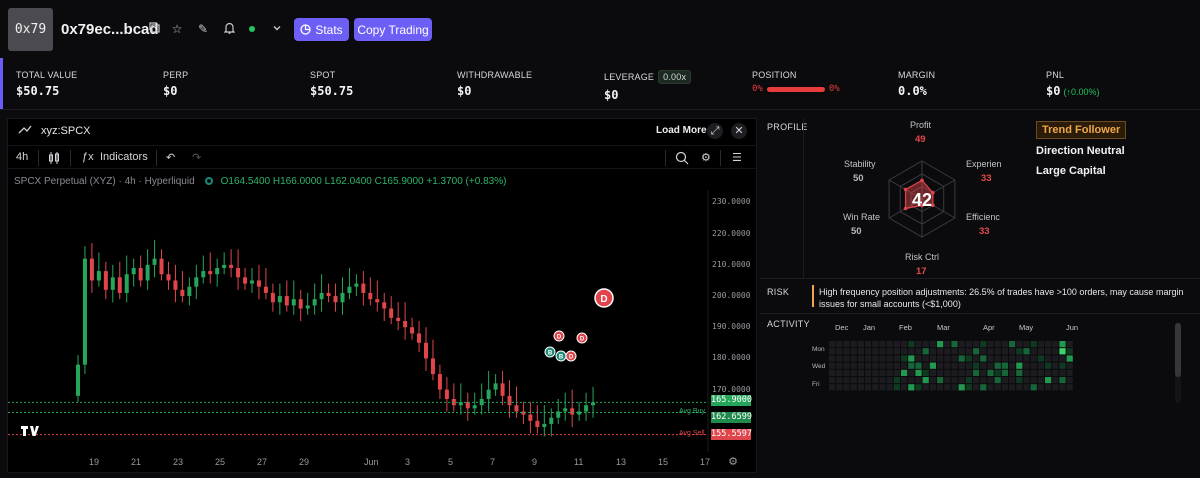 The width and height of the screenshot is (1200, 478). I want to click on indicators-button: Indicators, so click(124, 157).